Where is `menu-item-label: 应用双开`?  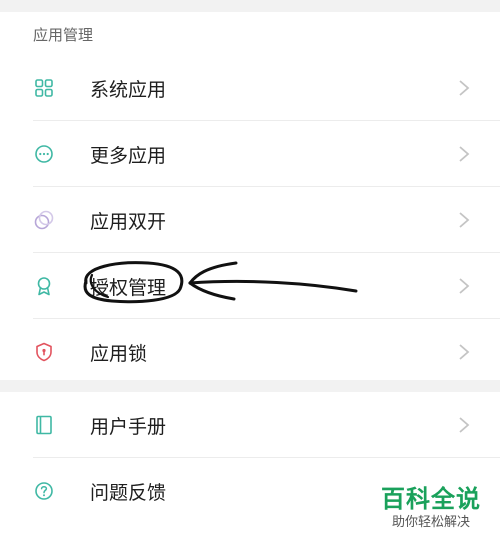
menu-item-label: 应用双开 is located at coordinates (128, 222).